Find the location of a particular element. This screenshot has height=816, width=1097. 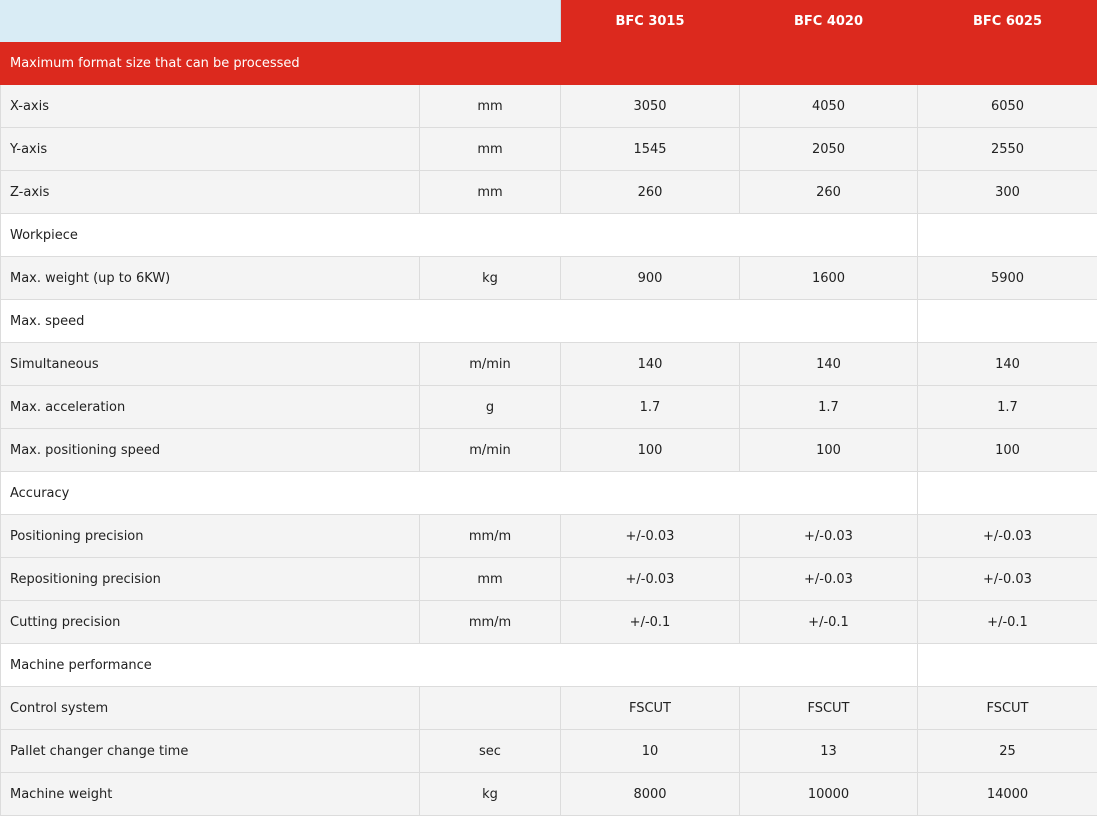

table-row: Machine weightkg80001000014000 is located at coordinates (549, 794).